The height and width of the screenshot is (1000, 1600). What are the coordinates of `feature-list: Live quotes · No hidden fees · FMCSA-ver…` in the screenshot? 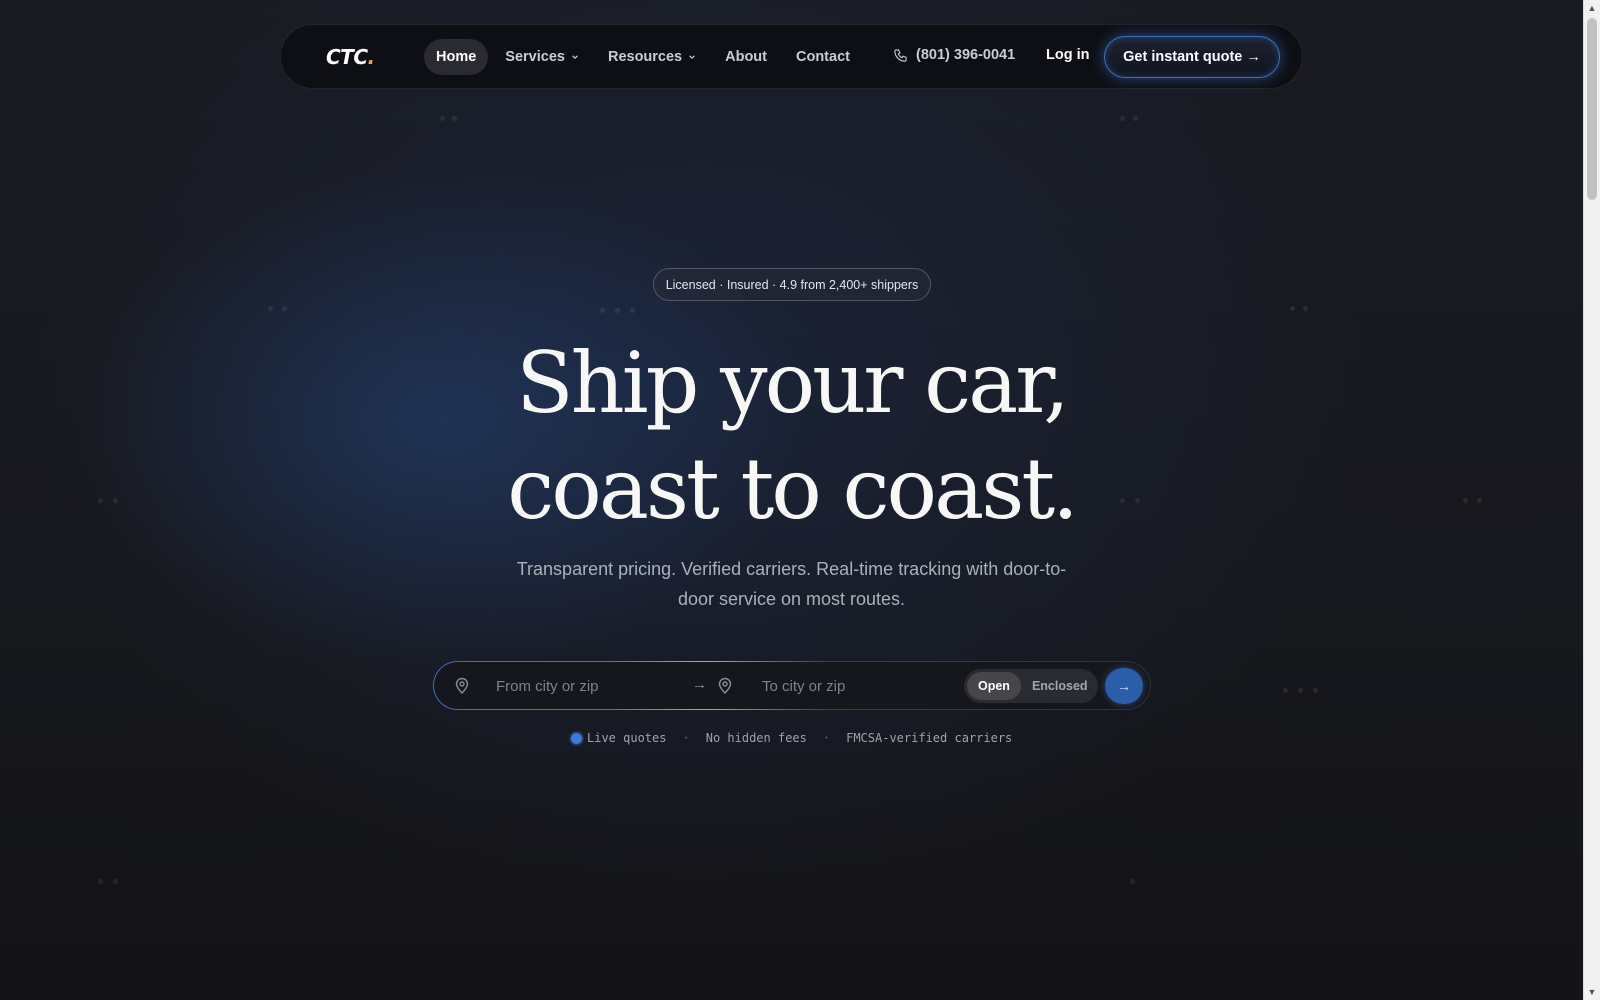 It's located at (791, 738).